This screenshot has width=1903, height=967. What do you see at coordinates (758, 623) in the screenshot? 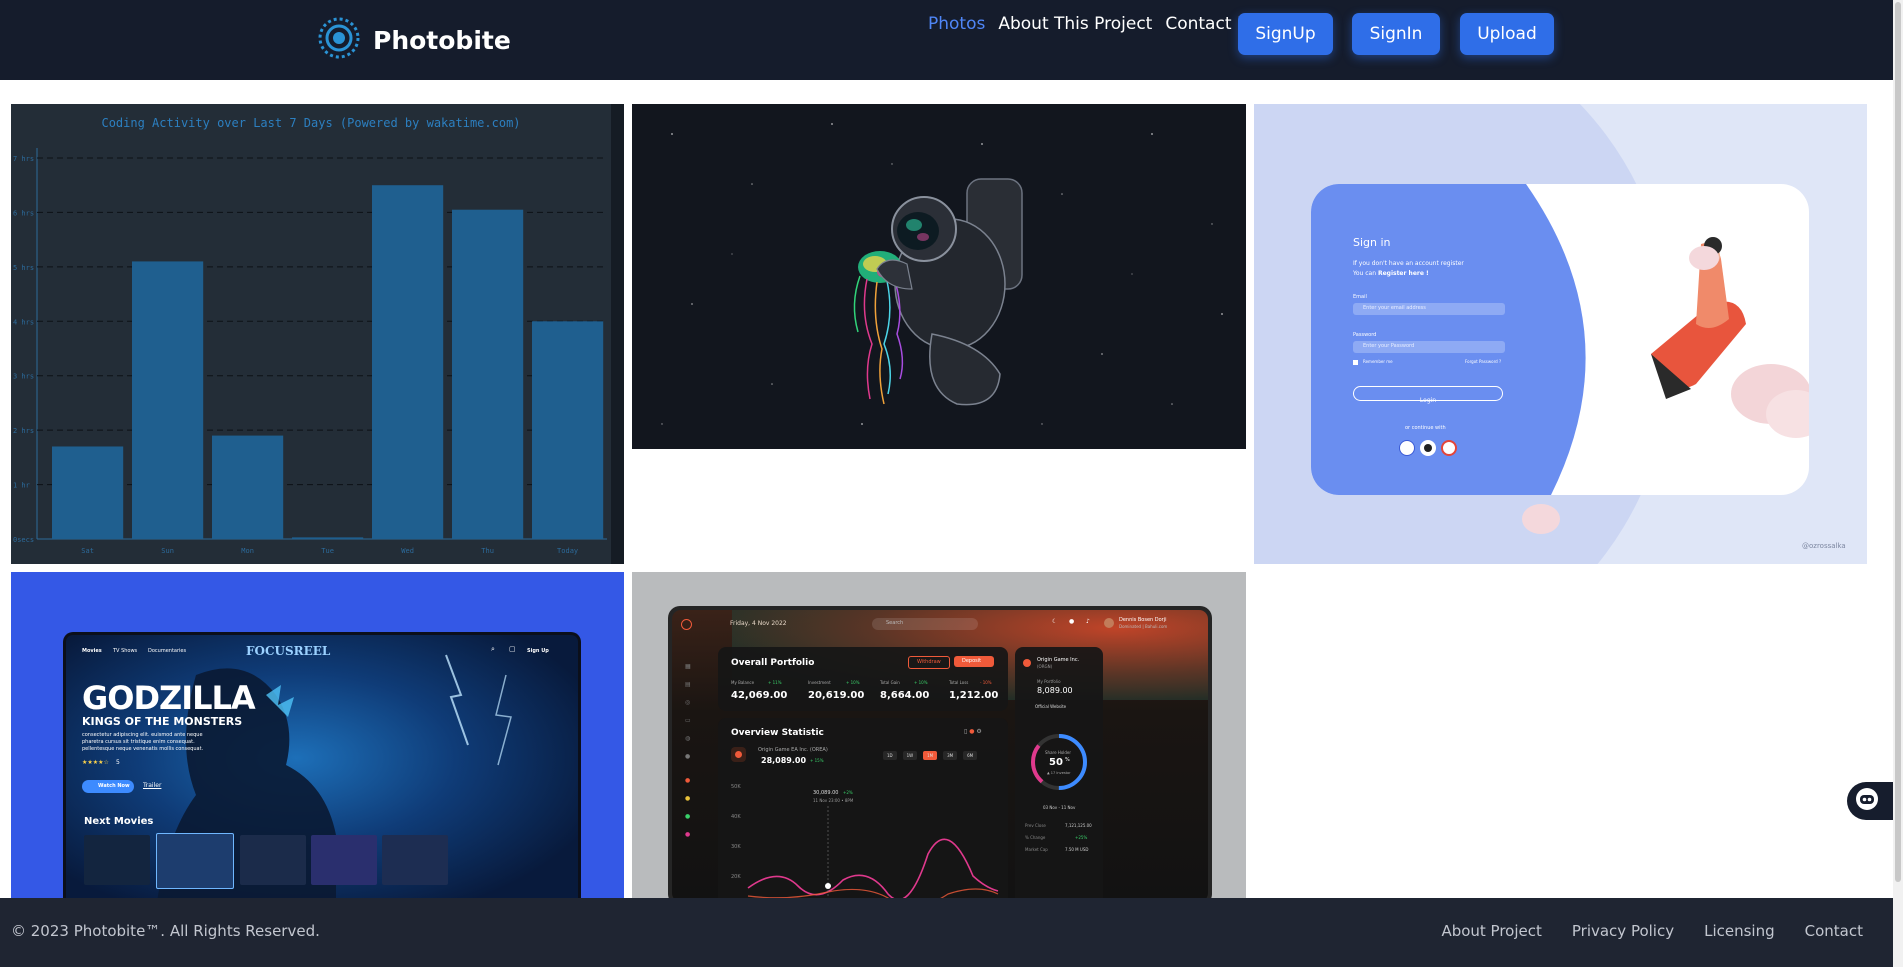
I see `dashboard-date: Friday, 4 Nov 2022` at bounding box center [758, 623].